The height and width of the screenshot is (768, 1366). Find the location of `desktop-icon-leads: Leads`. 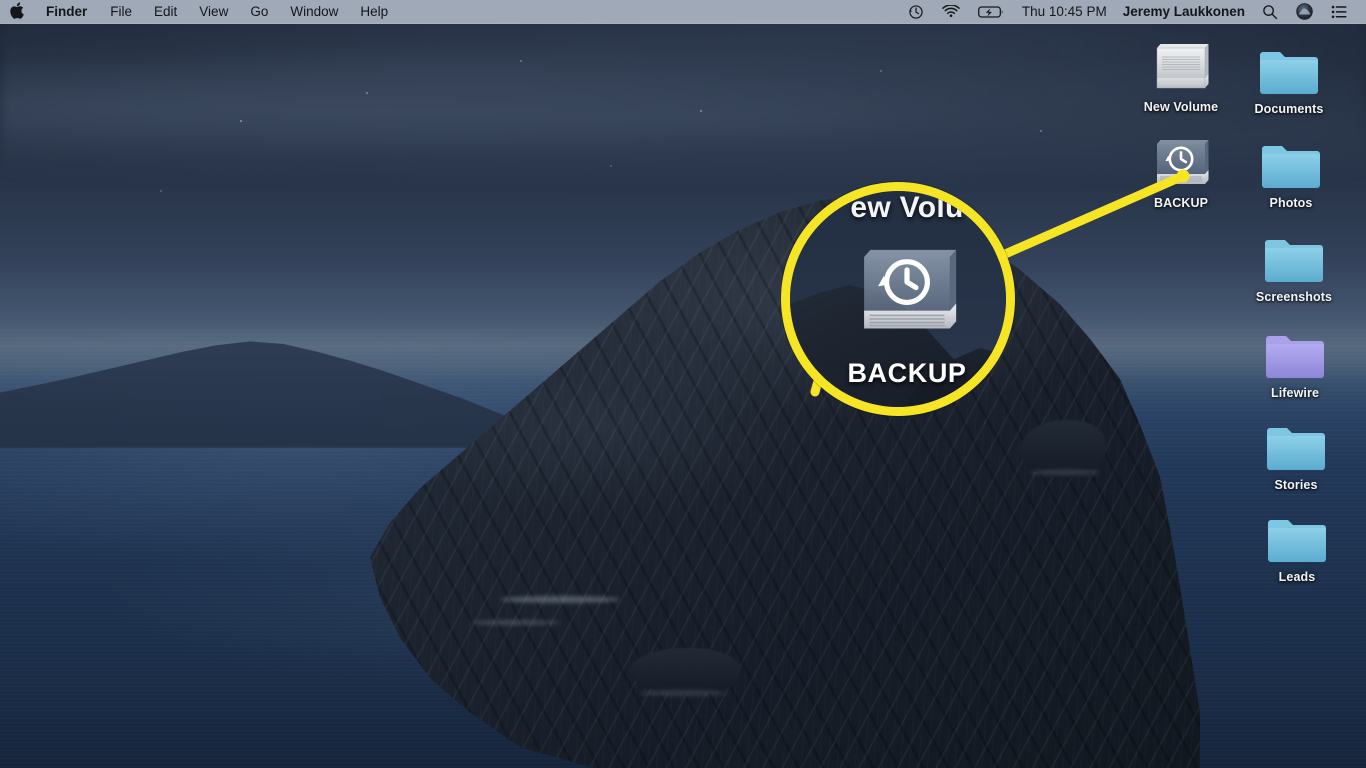

desktop-icon-leads: Leads is located at coordinates (1297, 545).